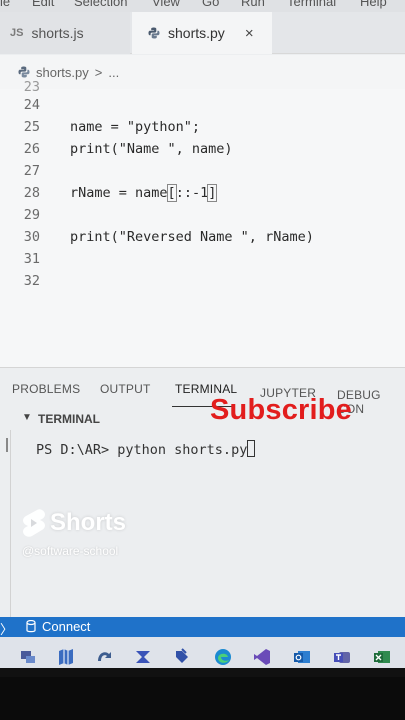  I want to click on code-segment: ::-1, so click(192, 193).